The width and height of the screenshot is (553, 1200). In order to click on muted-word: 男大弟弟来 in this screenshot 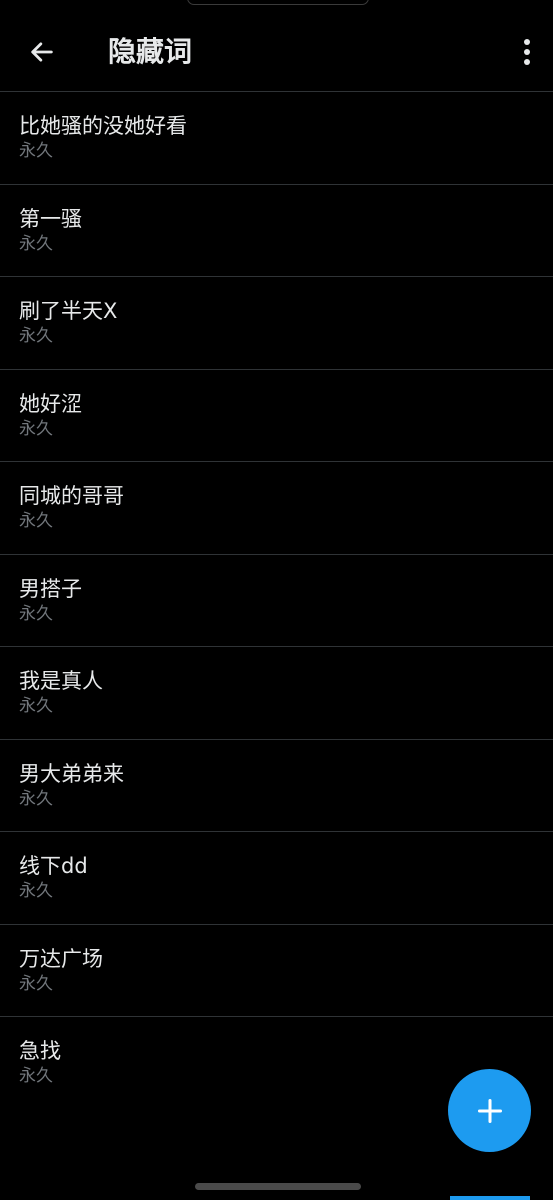, I will do `click(71, 773)`.